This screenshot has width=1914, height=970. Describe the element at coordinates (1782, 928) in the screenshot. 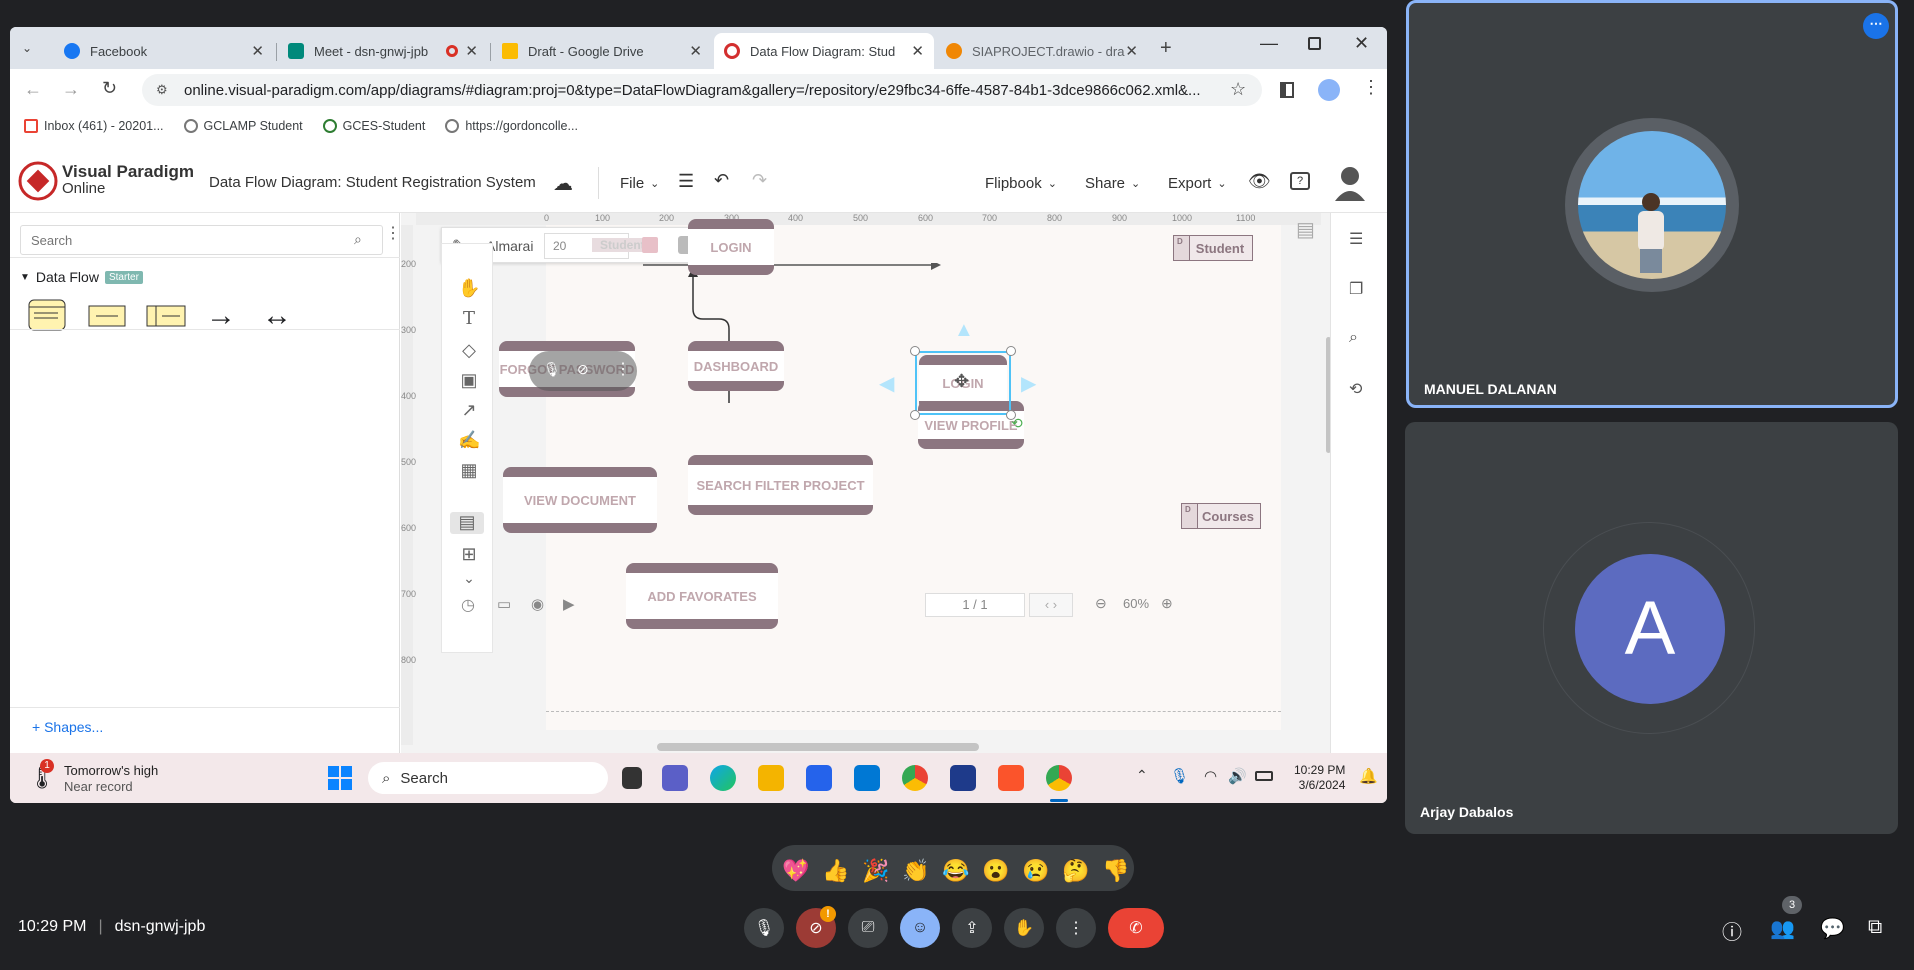

I see `people-icon: 👥` at that location.